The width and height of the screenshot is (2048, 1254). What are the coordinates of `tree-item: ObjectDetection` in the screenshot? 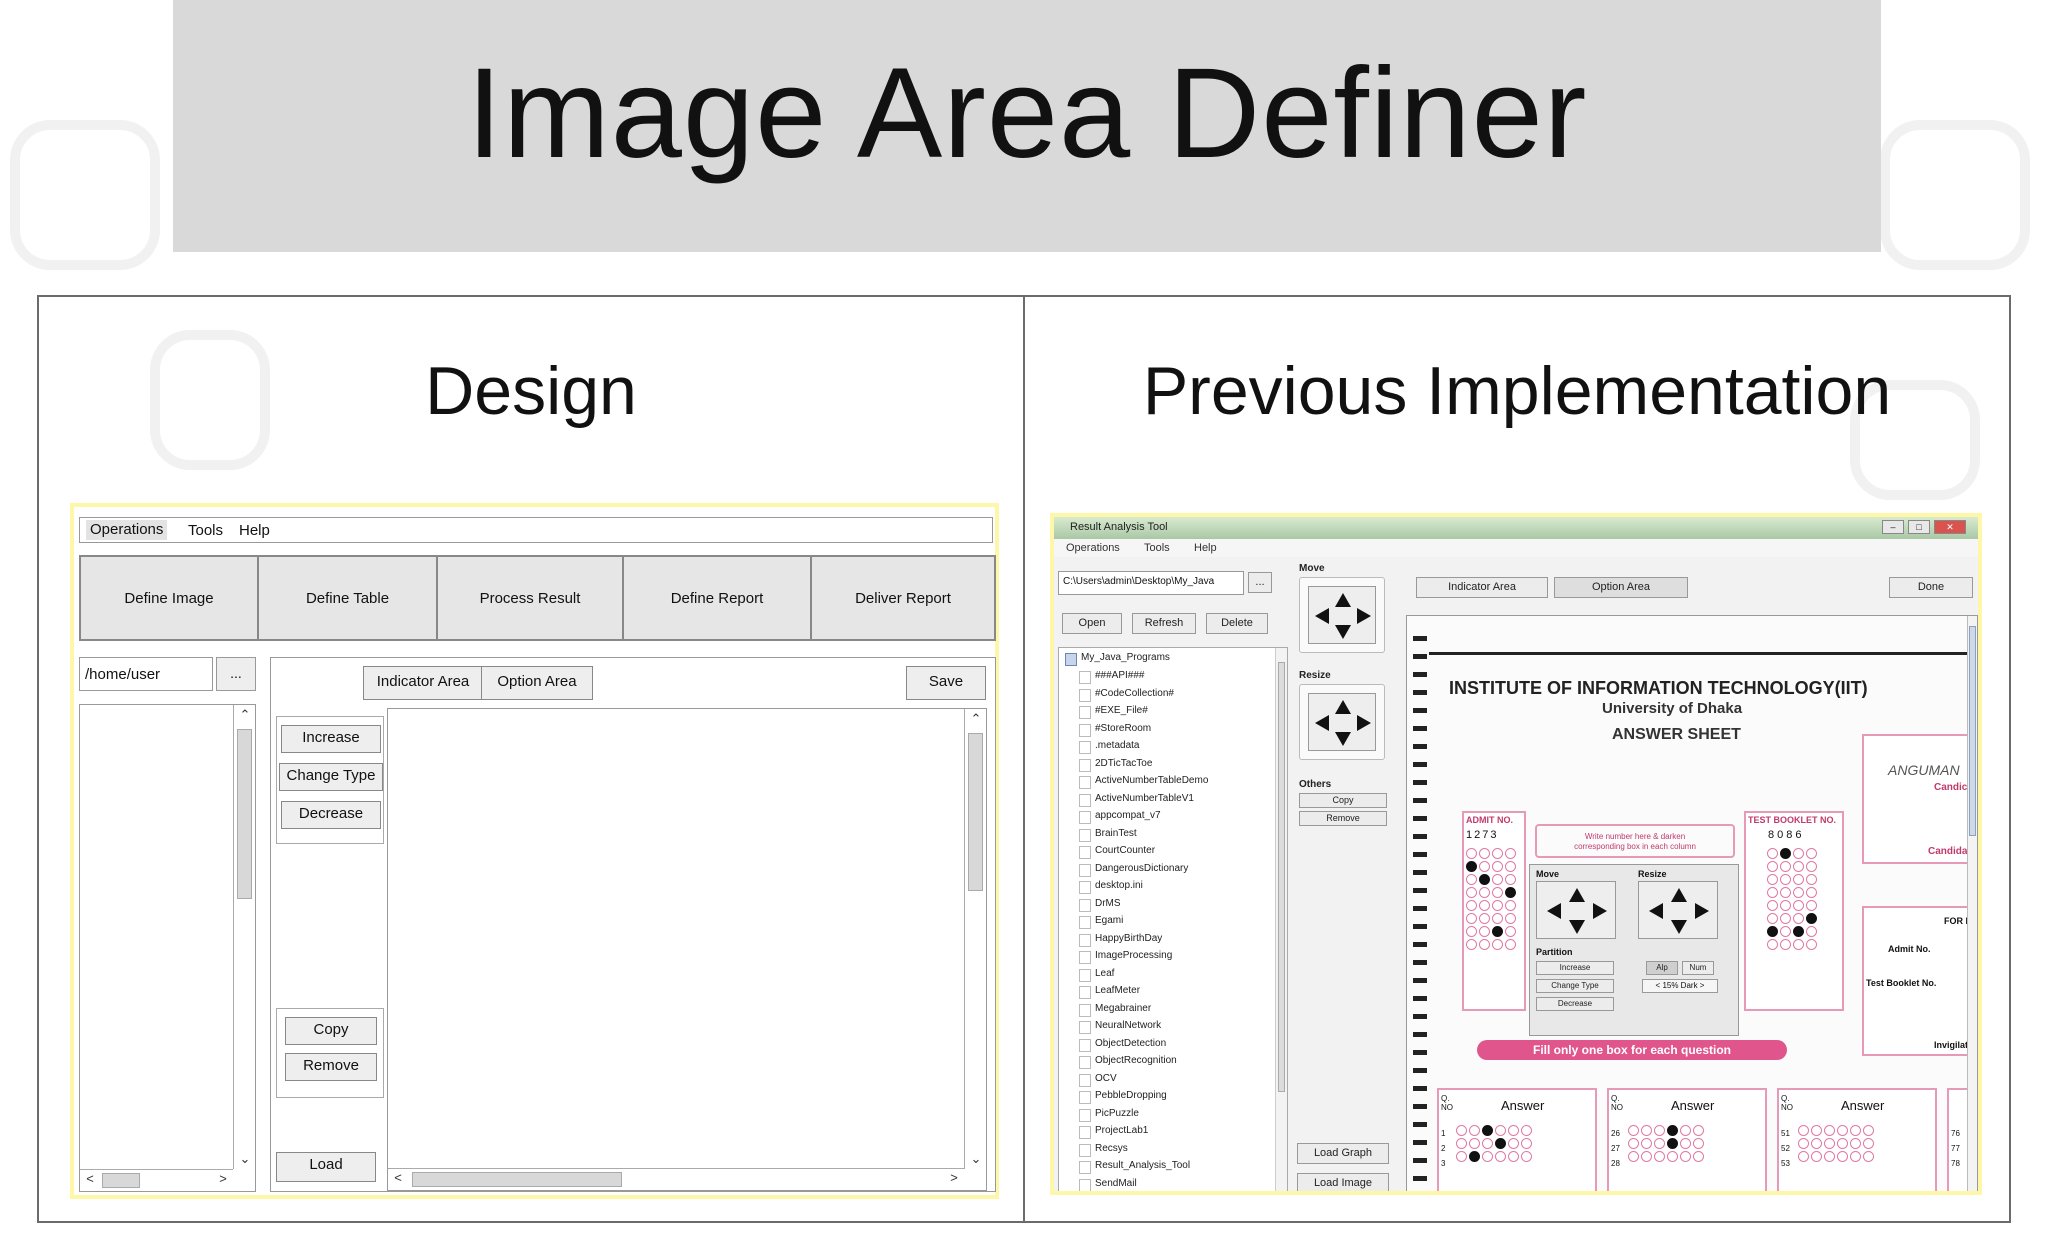 It's located at (1122, 1045).